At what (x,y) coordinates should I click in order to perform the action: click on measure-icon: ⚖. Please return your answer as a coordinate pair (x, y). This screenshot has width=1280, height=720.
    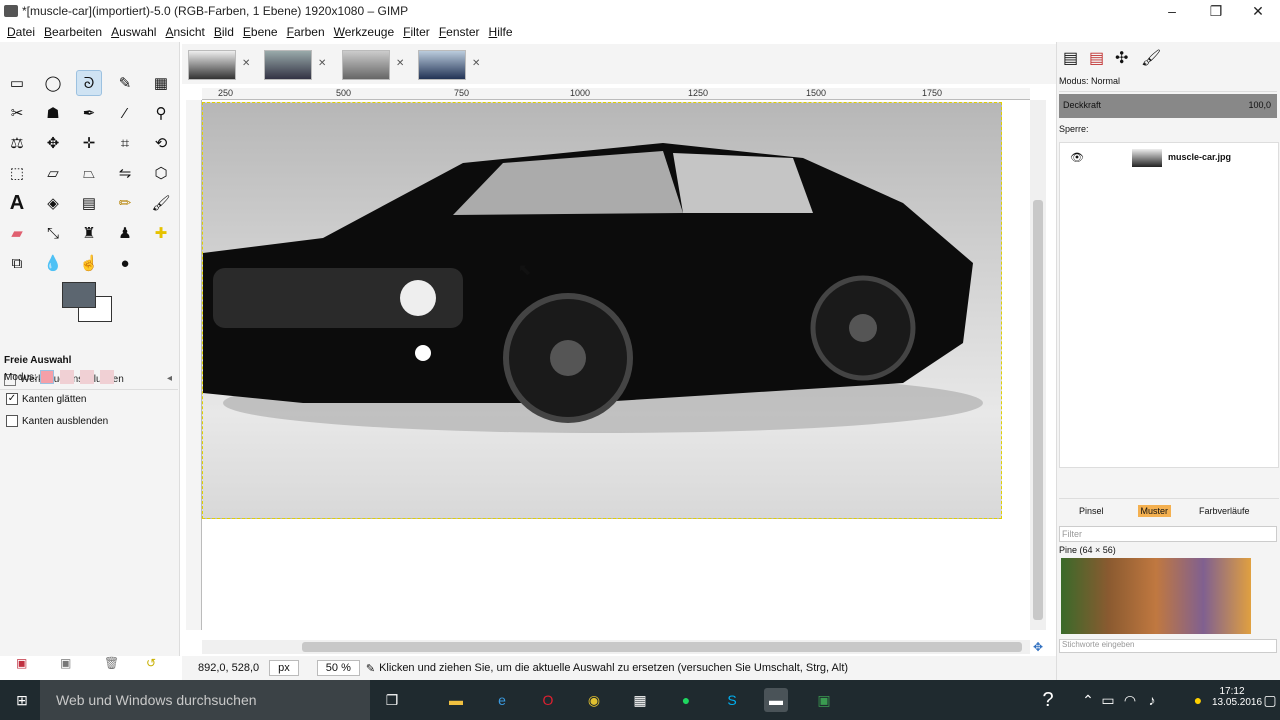
    Looking at the image, I should click on (17, 143).